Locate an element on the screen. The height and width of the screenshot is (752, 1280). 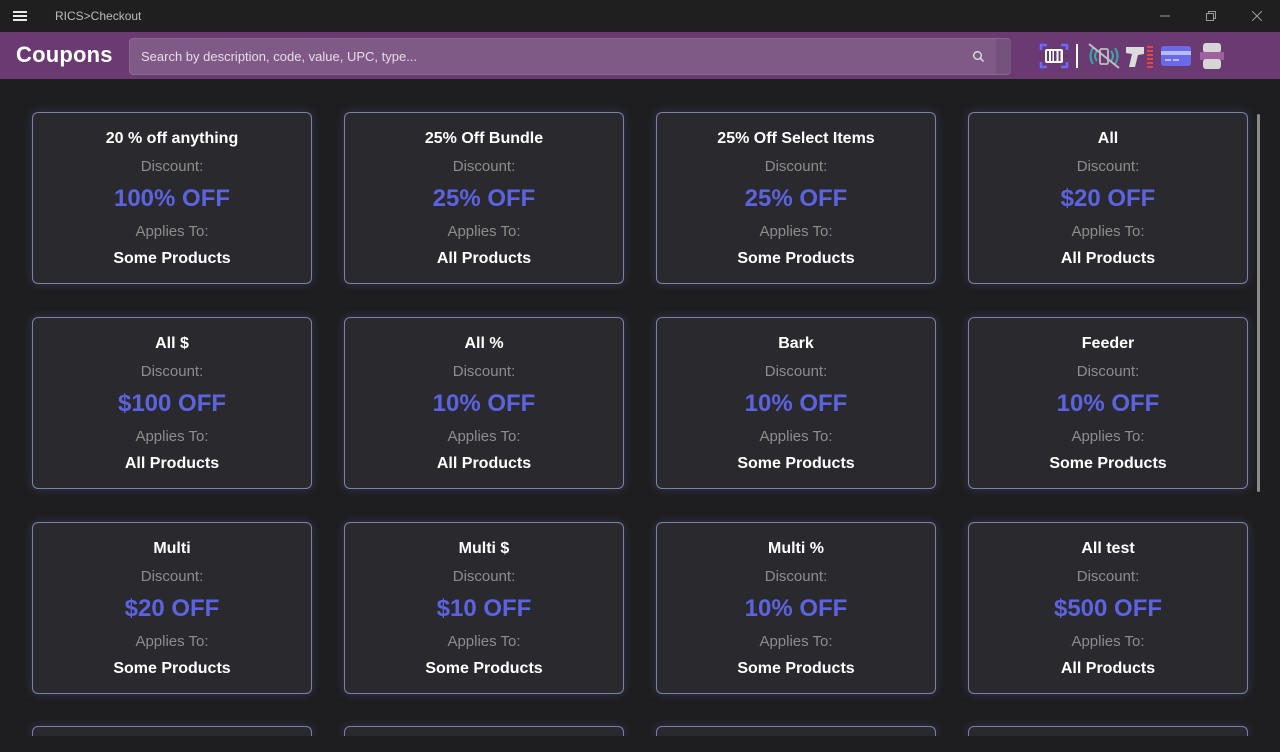
hamburger-icon is located at coordinates (20, 16).